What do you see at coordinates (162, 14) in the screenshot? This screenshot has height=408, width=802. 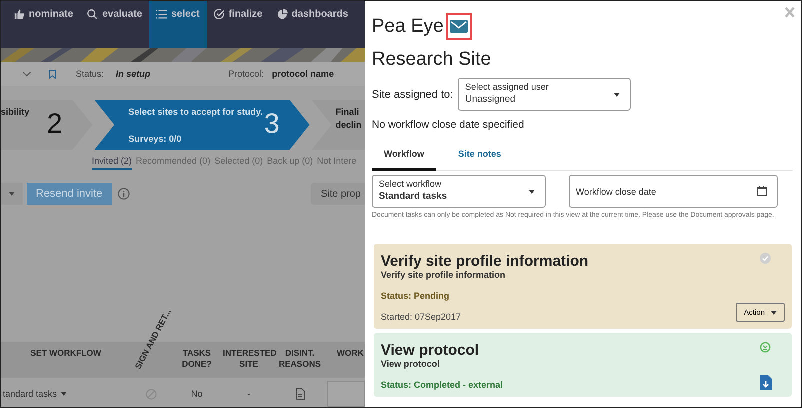 I see `list-icon` at bounding box center [162, 14].